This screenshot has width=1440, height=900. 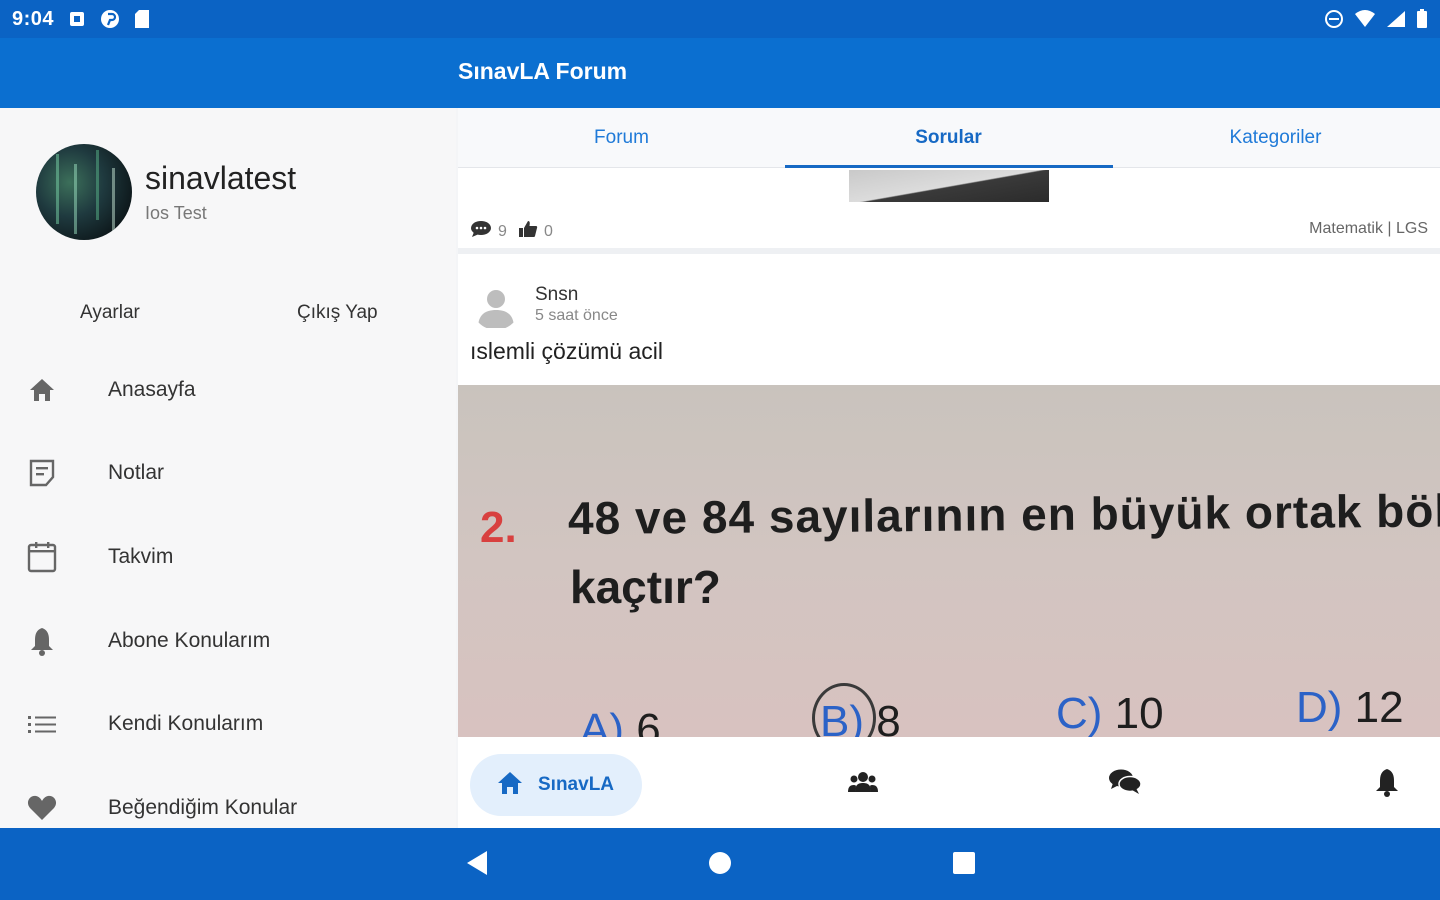 I want to click on bottom-nav-notifications, so click(x=1387, y=784).